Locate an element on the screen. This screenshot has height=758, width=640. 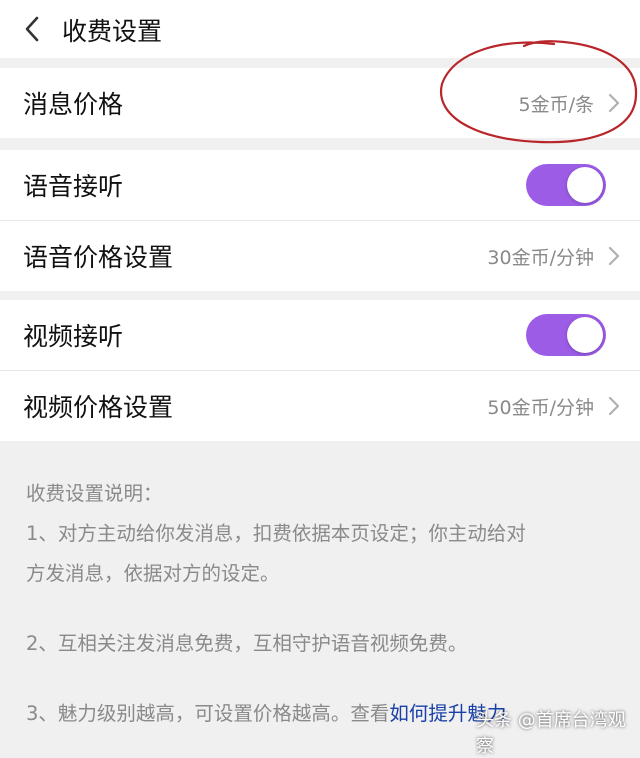
notes-heading: 收费设置说明： is located at coordinates (94, 493).